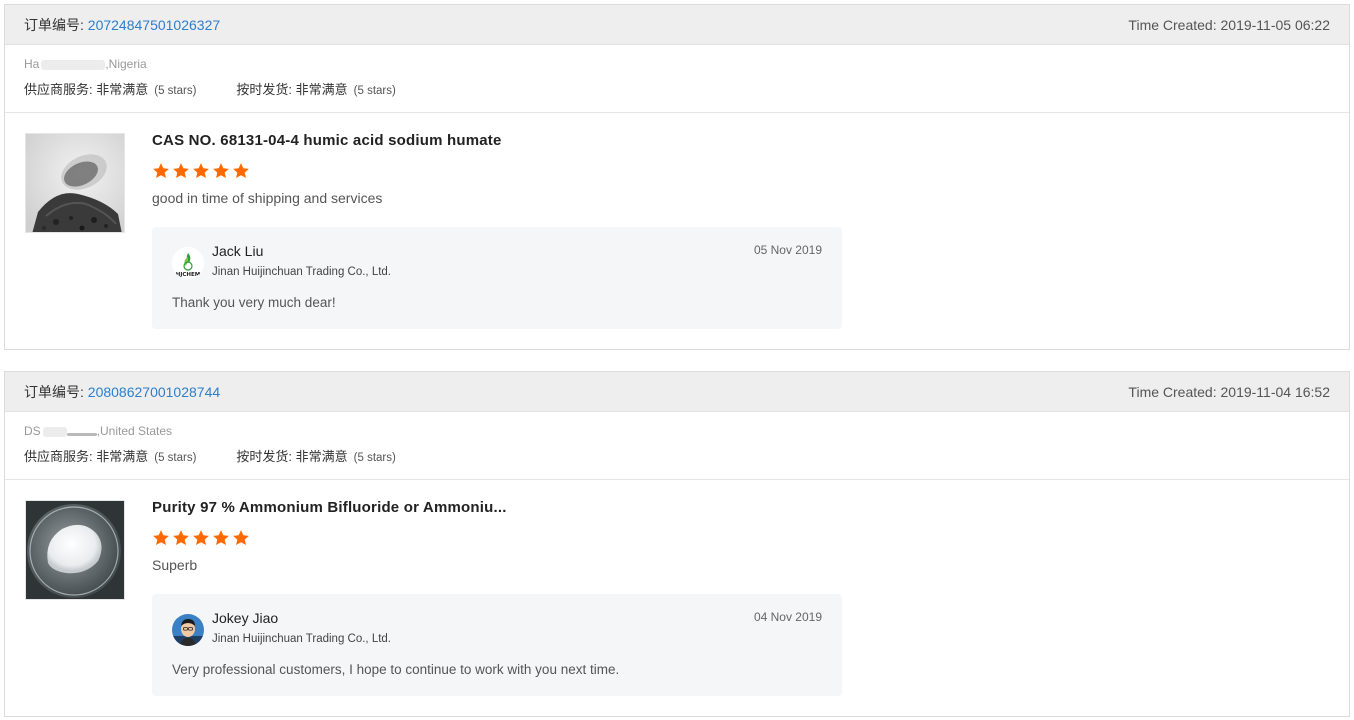 The width and height of the screenshot is (1354, 720). Describe the element at coordinates (175, 565) in the screenshot. I see `review-text: Superb` at that location.